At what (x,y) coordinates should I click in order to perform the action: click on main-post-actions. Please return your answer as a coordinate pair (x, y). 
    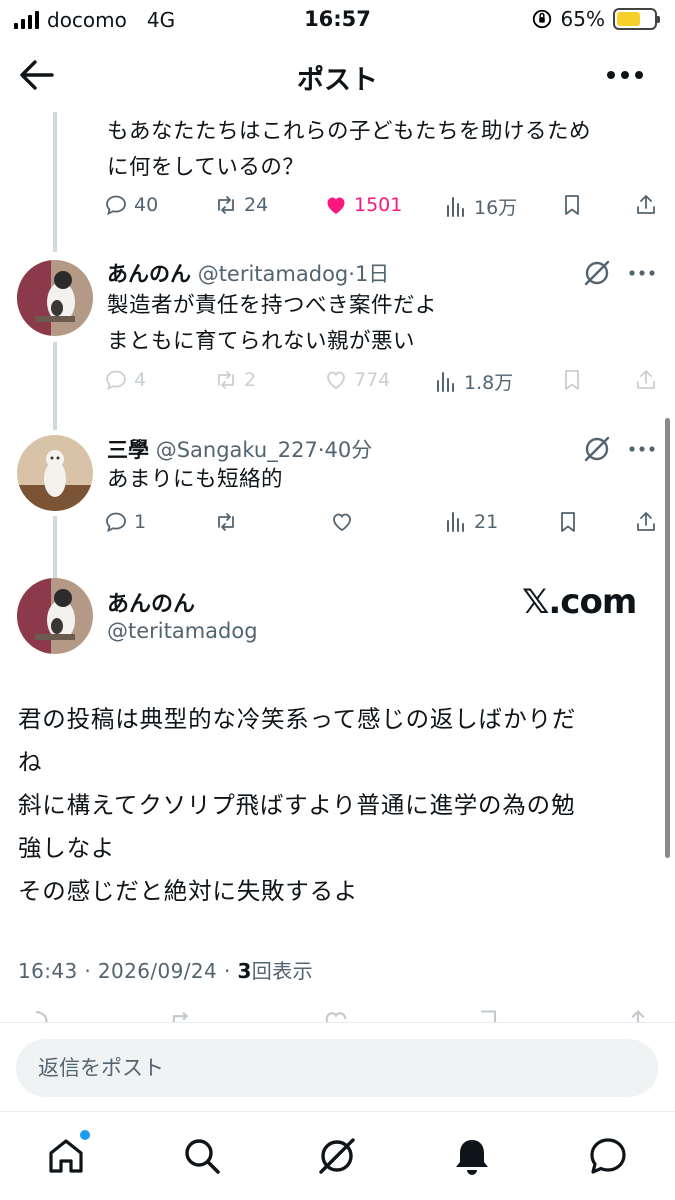
    Looking at the image, I should click on (338, 1015).